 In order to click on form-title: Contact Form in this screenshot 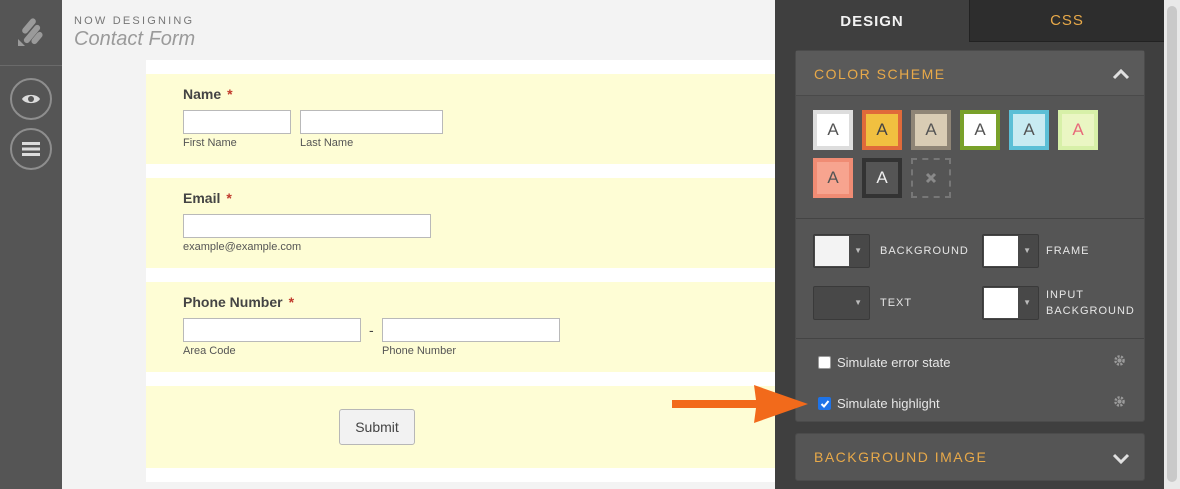, I will do `click(134, 39)`.